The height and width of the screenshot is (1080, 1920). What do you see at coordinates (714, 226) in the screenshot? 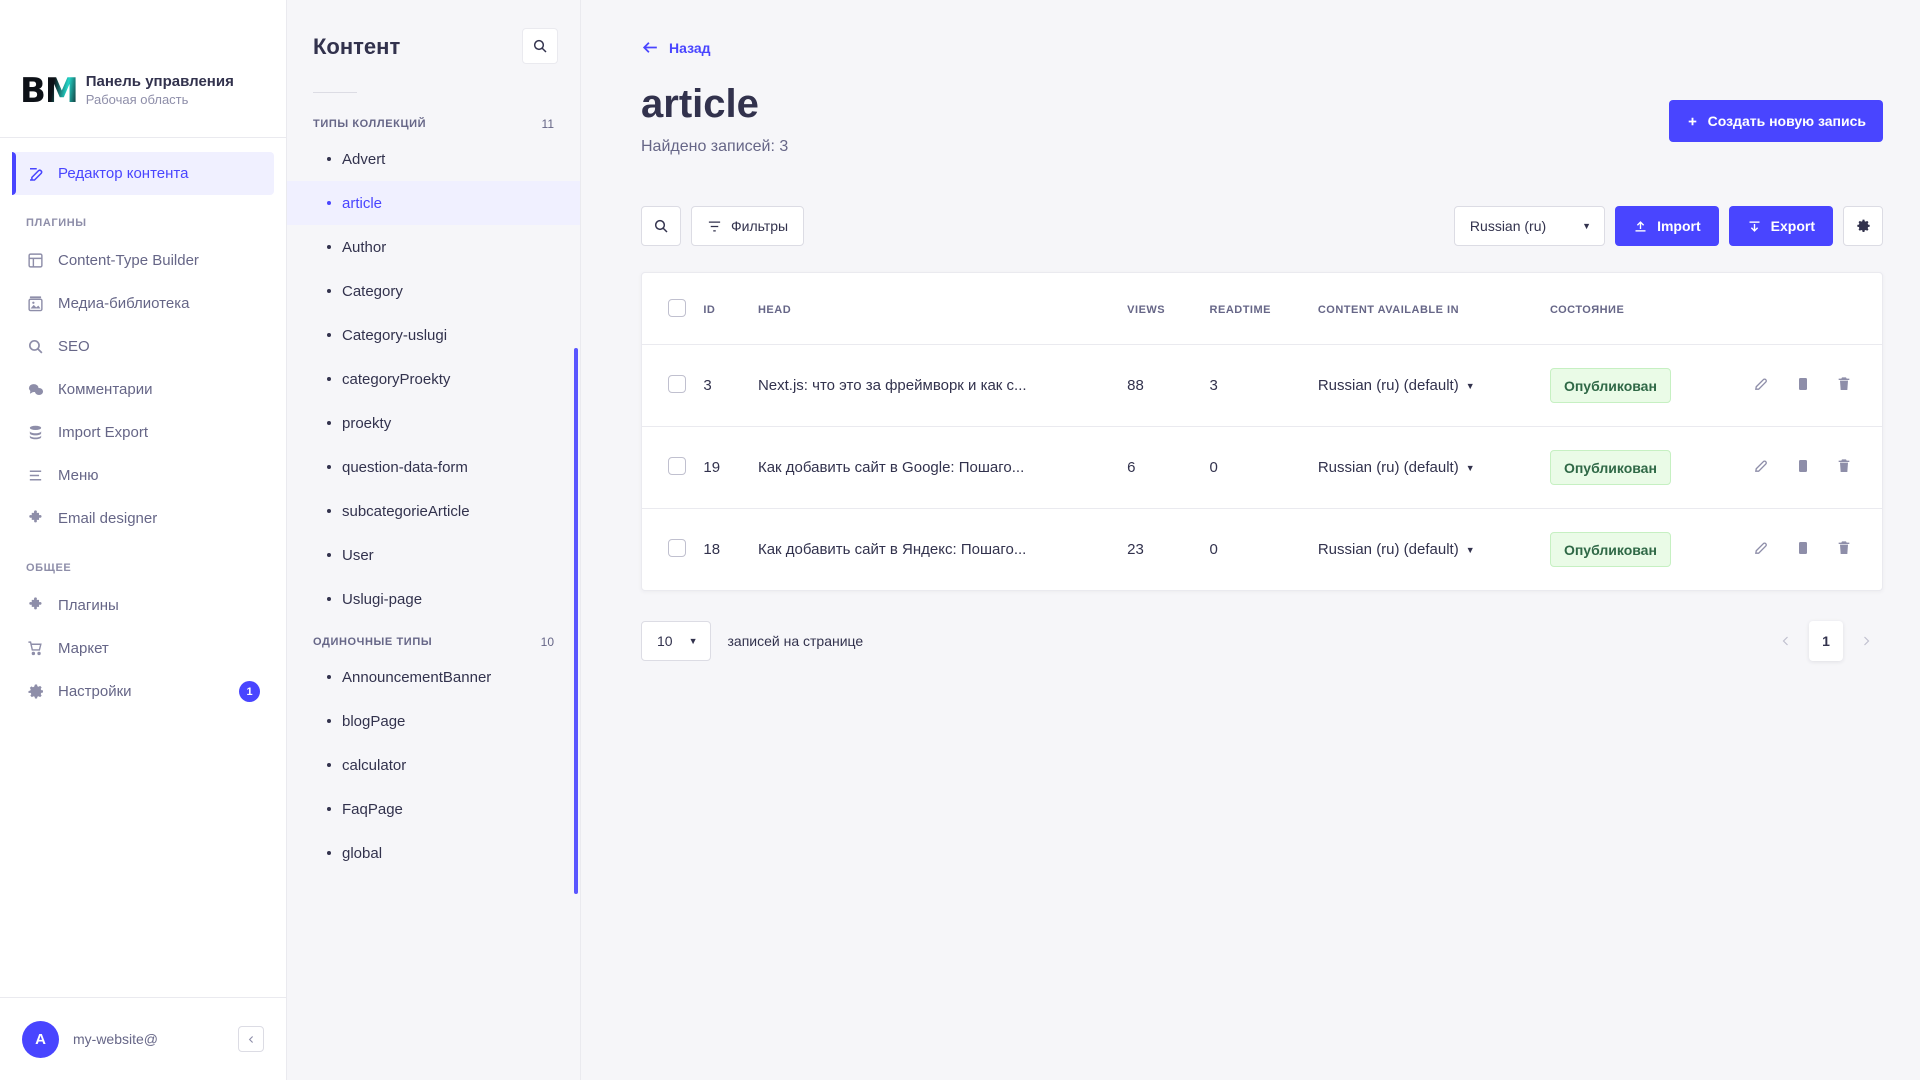
I see `filter-icon` at bounding box center [714, 226].